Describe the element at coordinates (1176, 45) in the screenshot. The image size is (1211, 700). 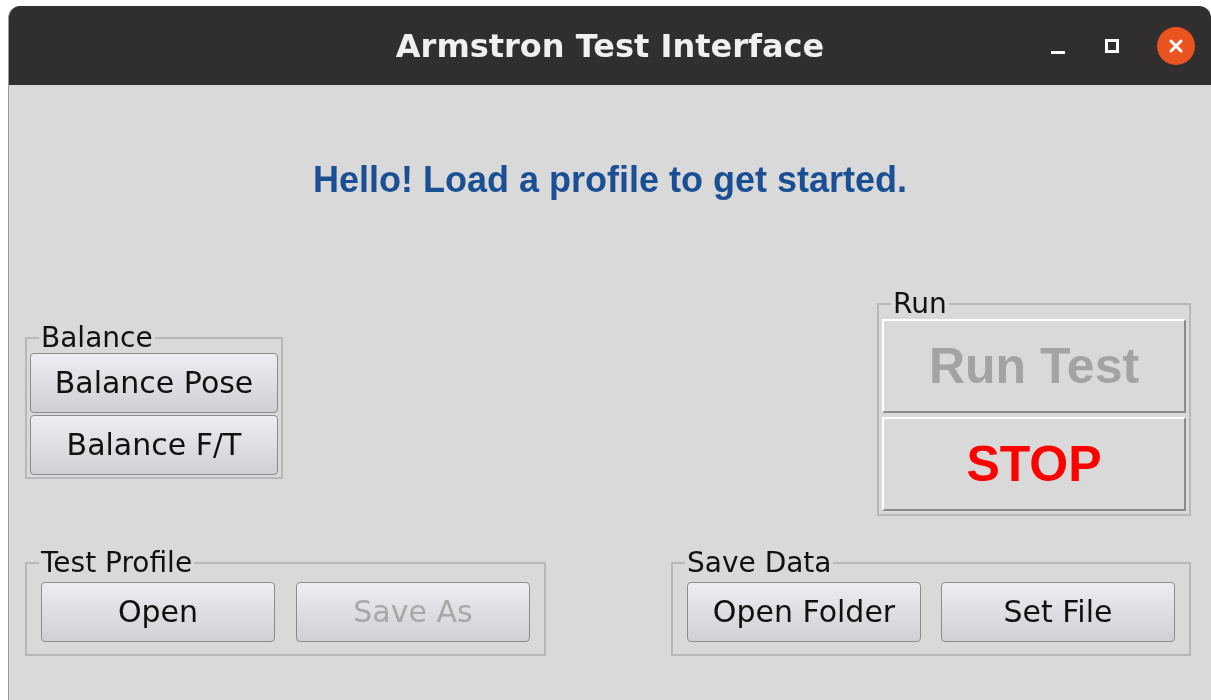
I see `close-icon` at that location.